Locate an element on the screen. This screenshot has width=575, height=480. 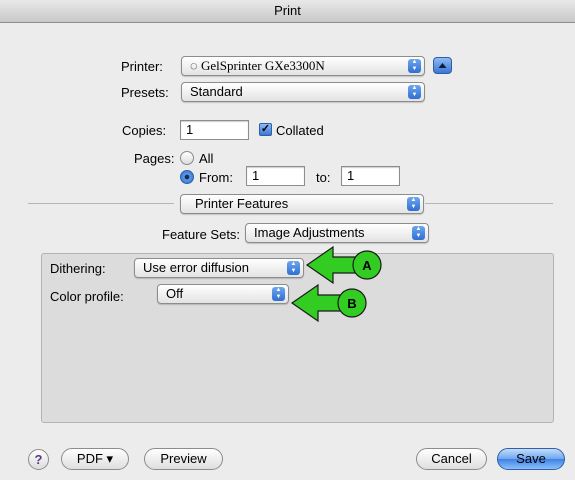
callout-a-label: A is located at coordinates (367, 265).